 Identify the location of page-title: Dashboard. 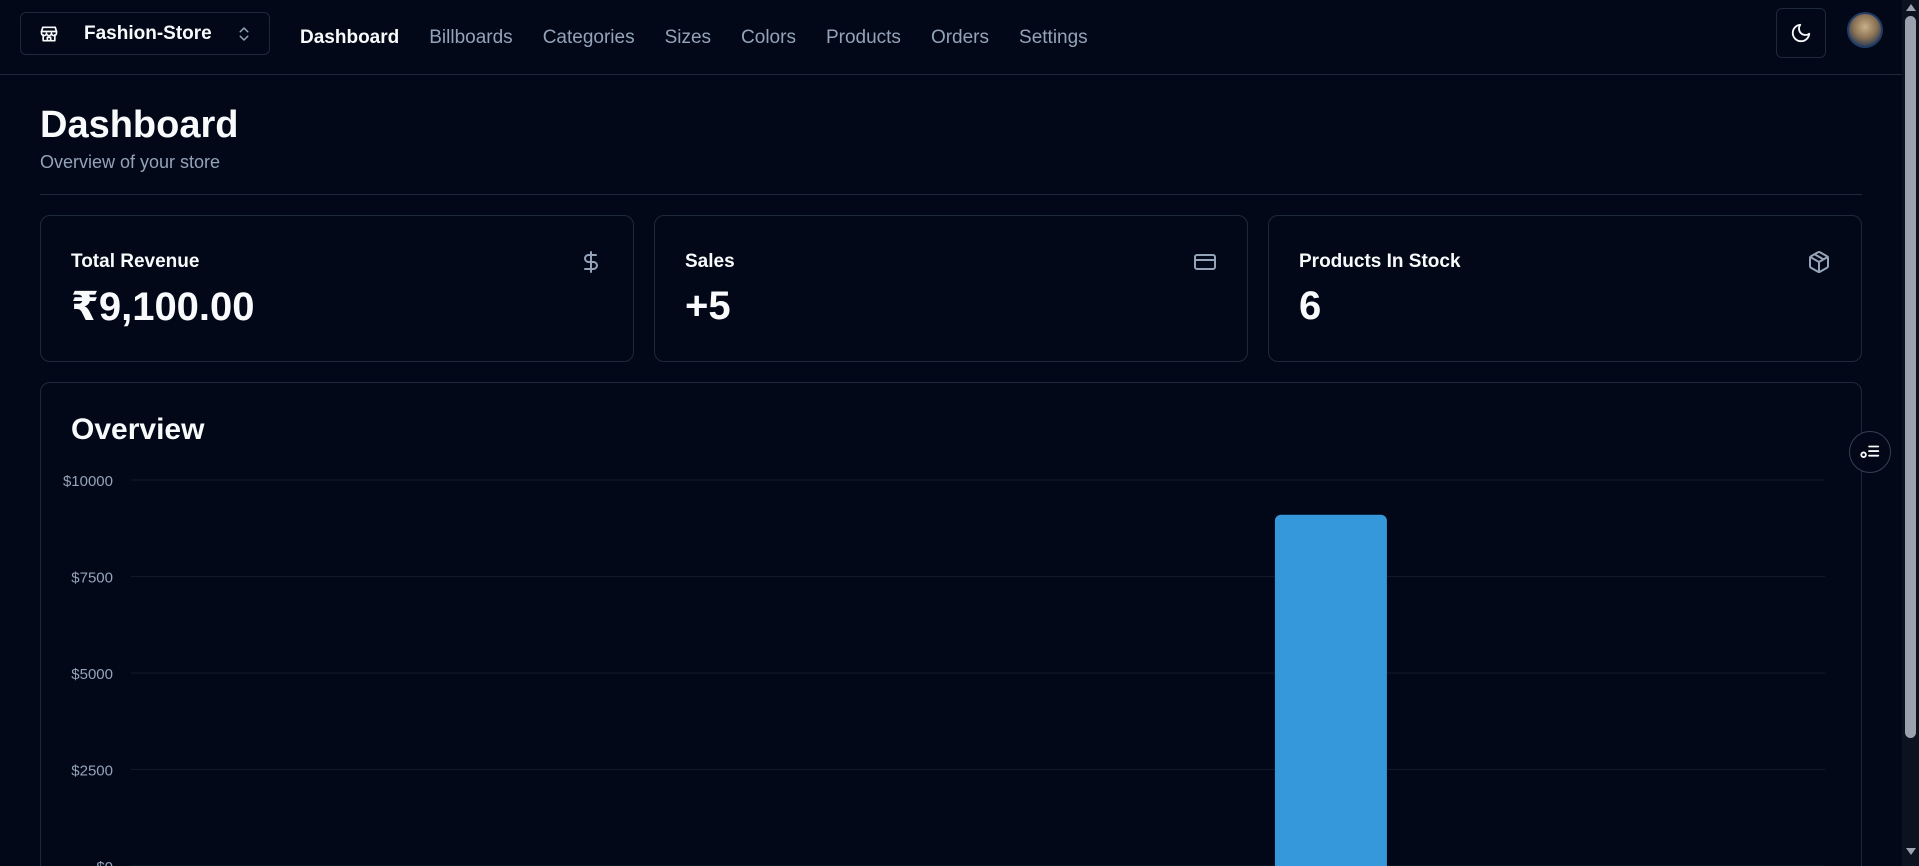
(139, 125).